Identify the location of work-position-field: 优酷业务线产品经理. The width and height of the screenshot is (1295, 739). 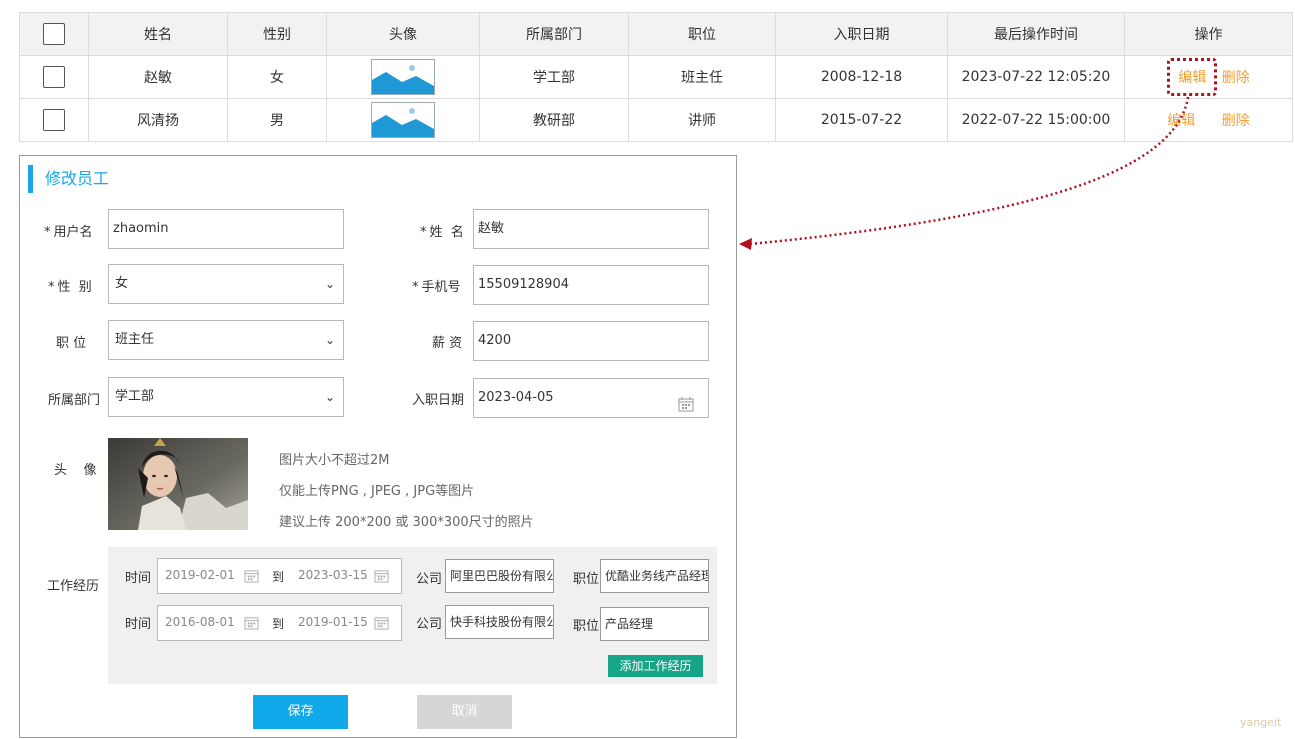
(654, 576).